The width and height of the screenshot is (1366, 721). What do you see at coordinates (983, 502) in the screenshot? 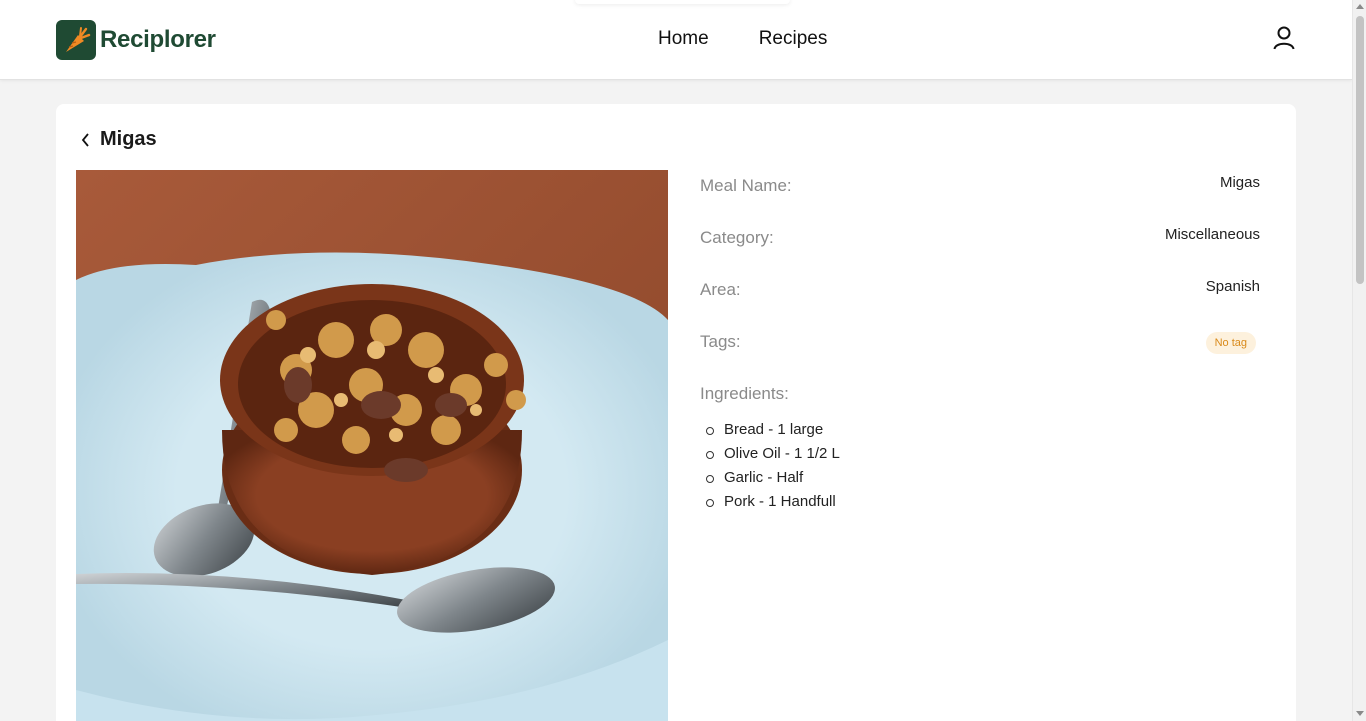
I see `ingredient-item: Pork - 1 Handfull` at bounding box center [983, 502].